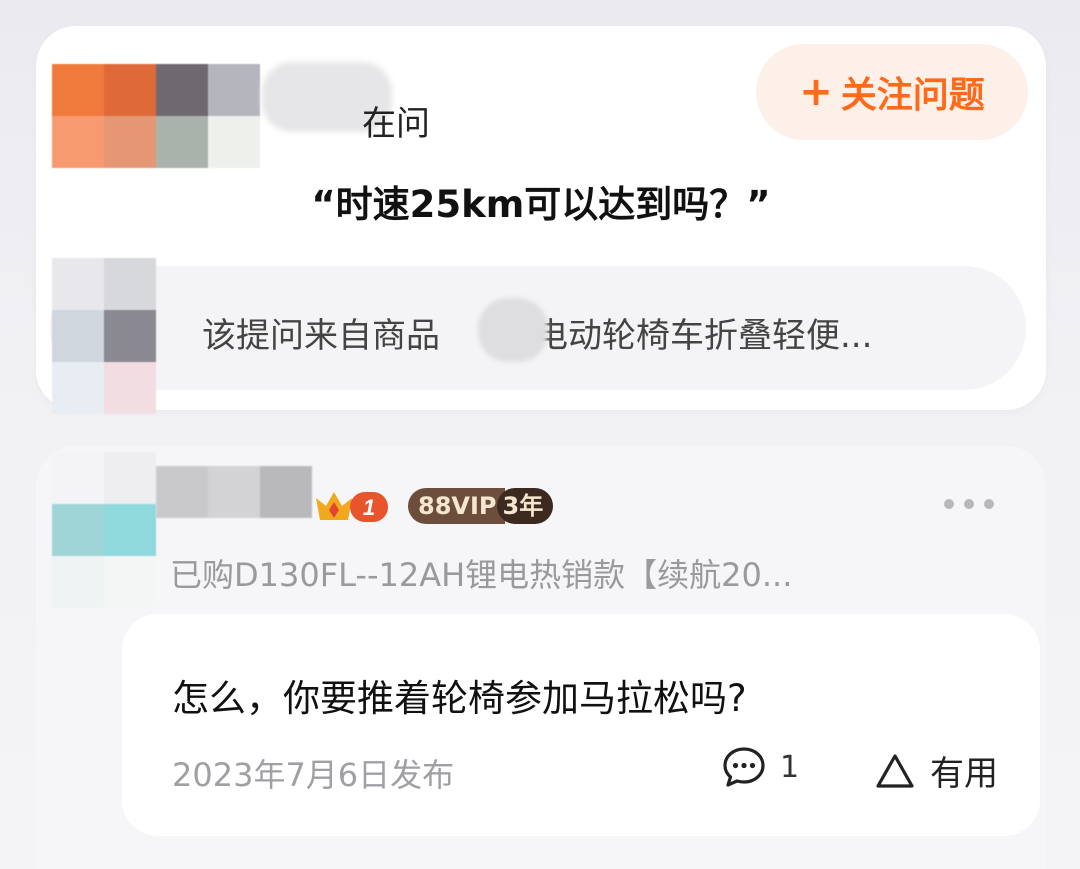  I want to click on vip-label: 88VIP, so click(456, 506).